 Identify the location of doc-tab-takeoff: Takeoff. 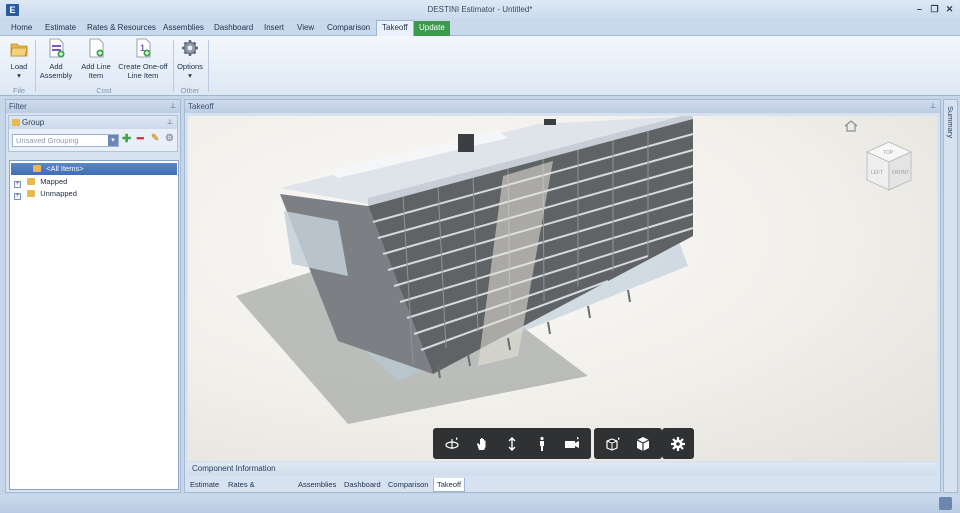
(449, 485).